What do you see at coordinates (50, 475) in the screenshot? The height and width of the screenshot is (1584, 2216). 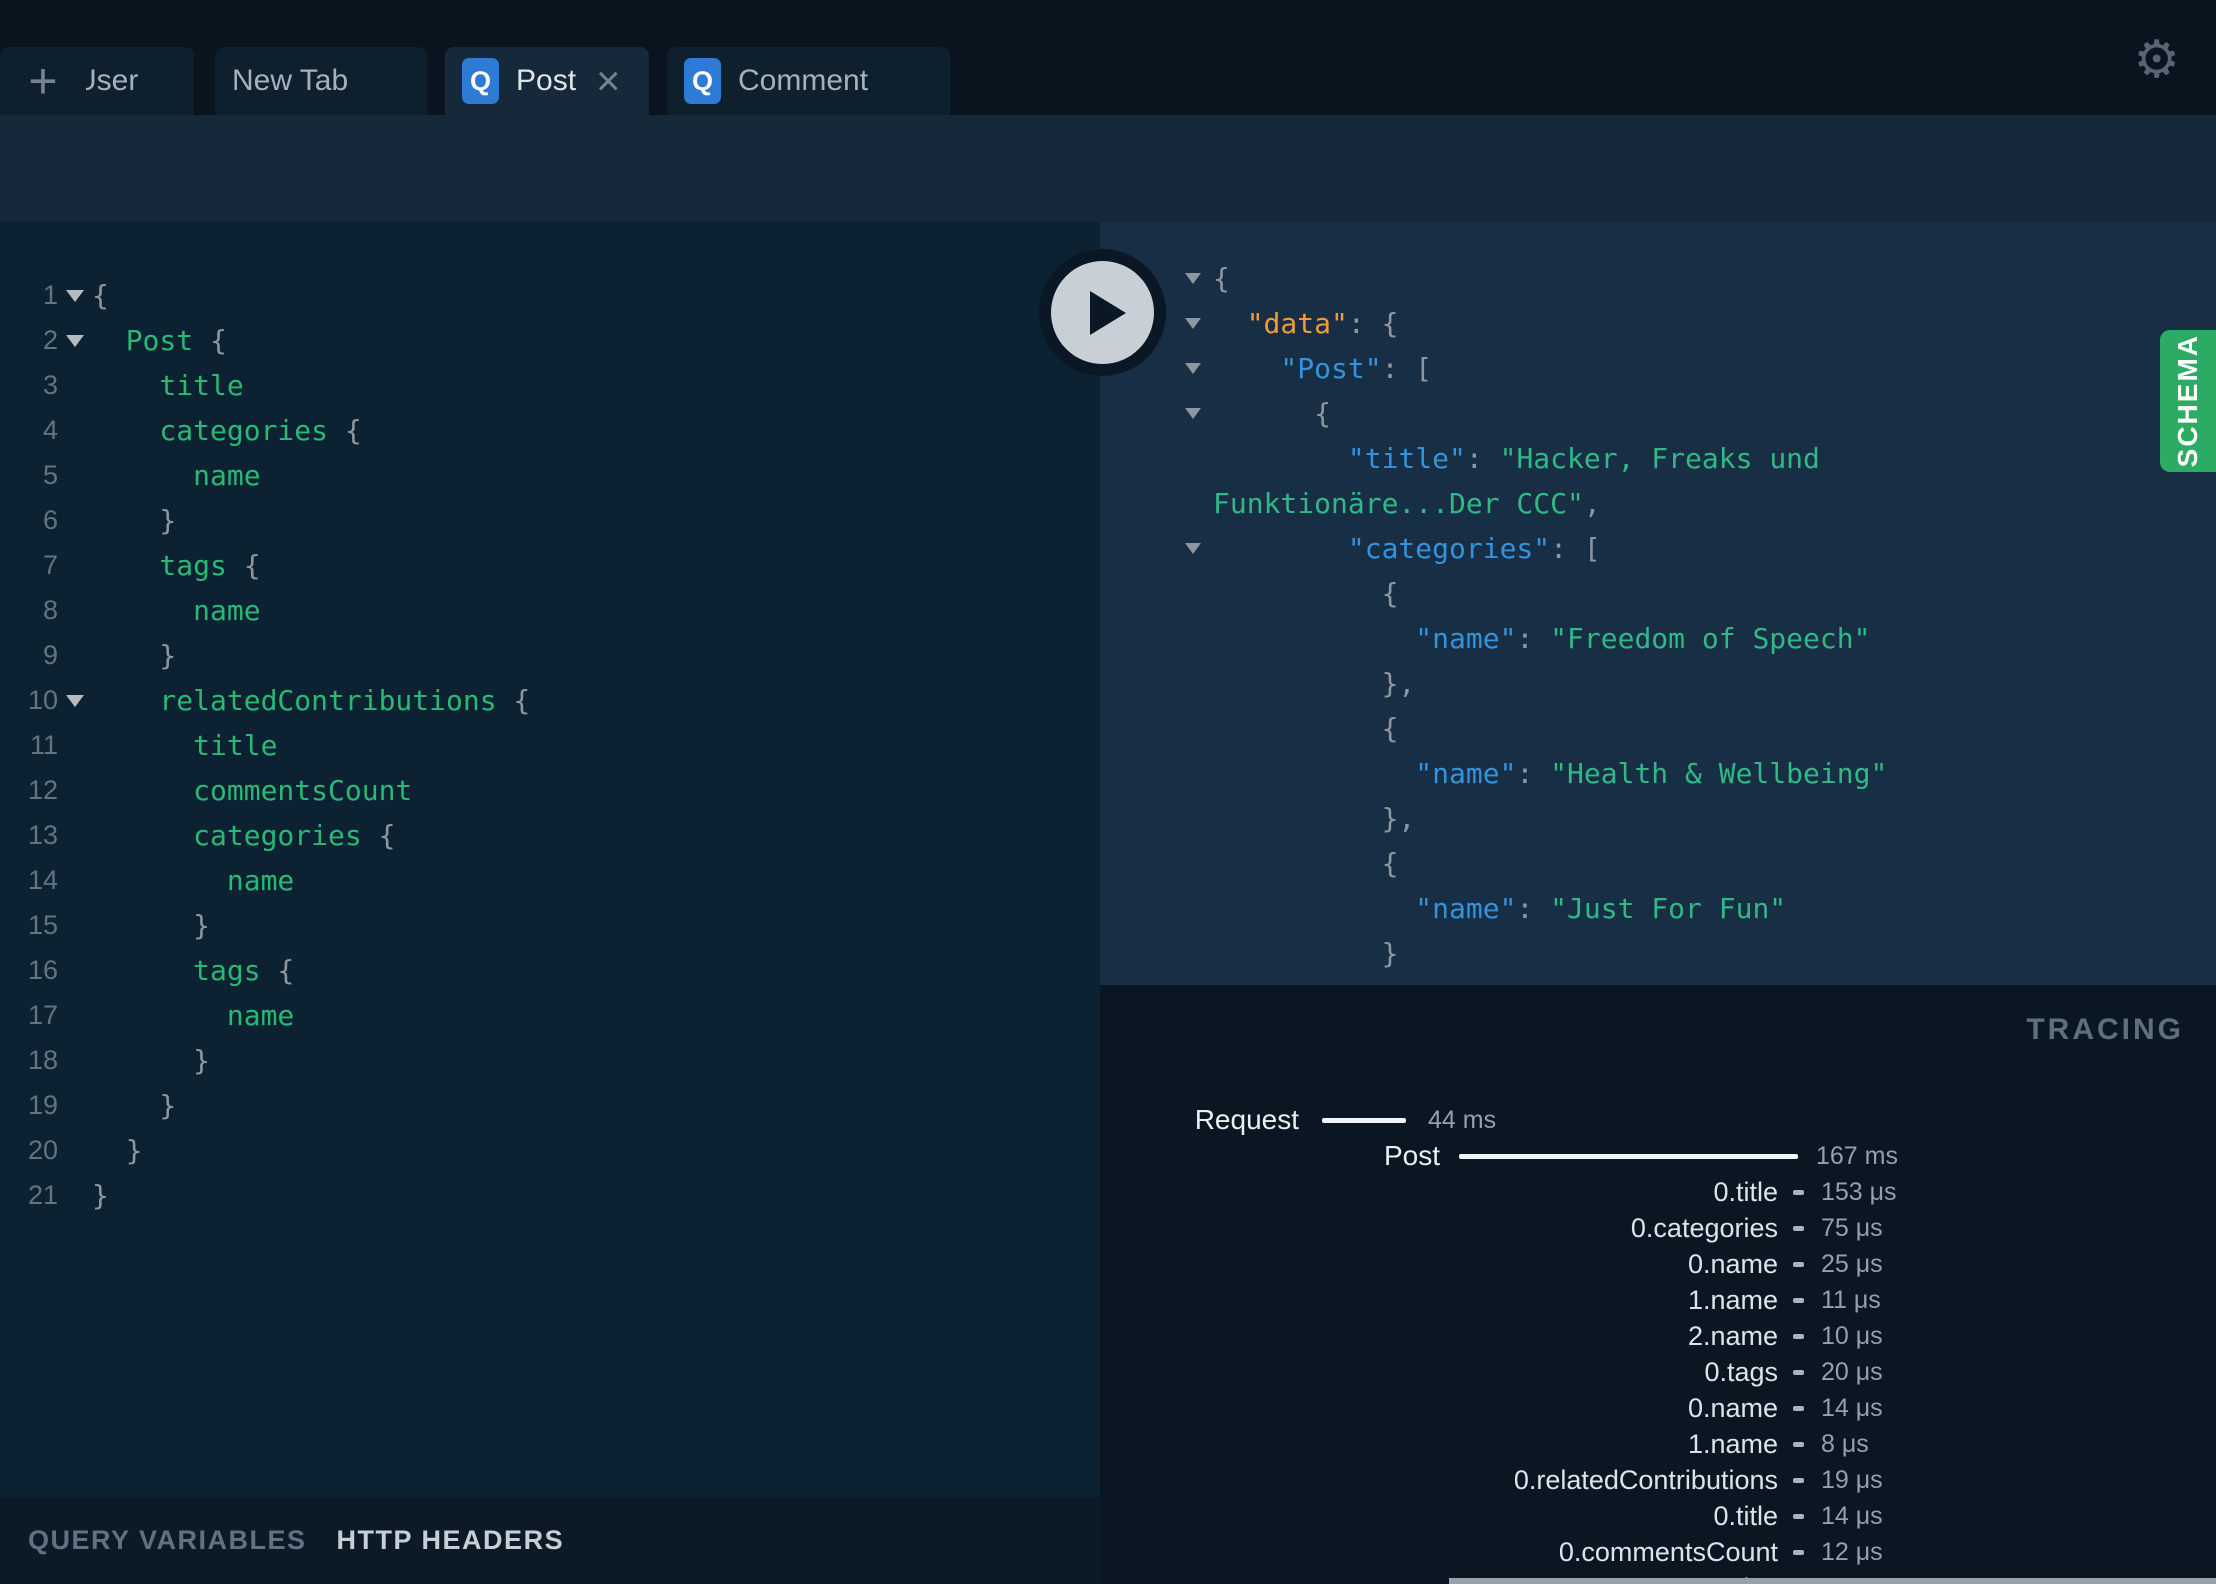 I see `line-number: 5` at bounding box center [50, 475].